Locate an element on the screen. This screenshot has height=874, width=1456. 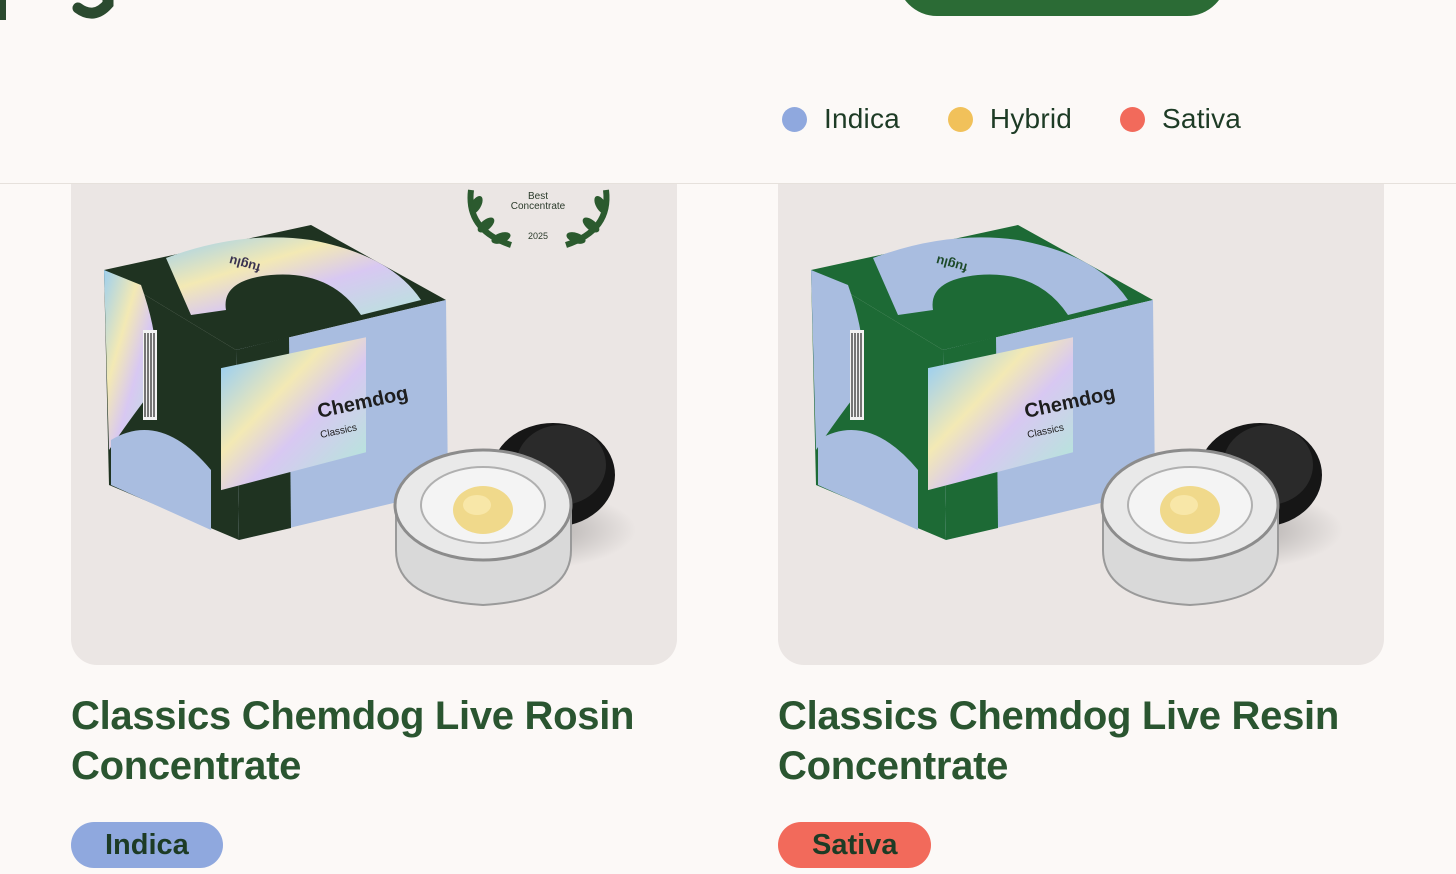
product-title: Classics Chemdog Live Resin Concentrate is located at coordinates (1078, 741).